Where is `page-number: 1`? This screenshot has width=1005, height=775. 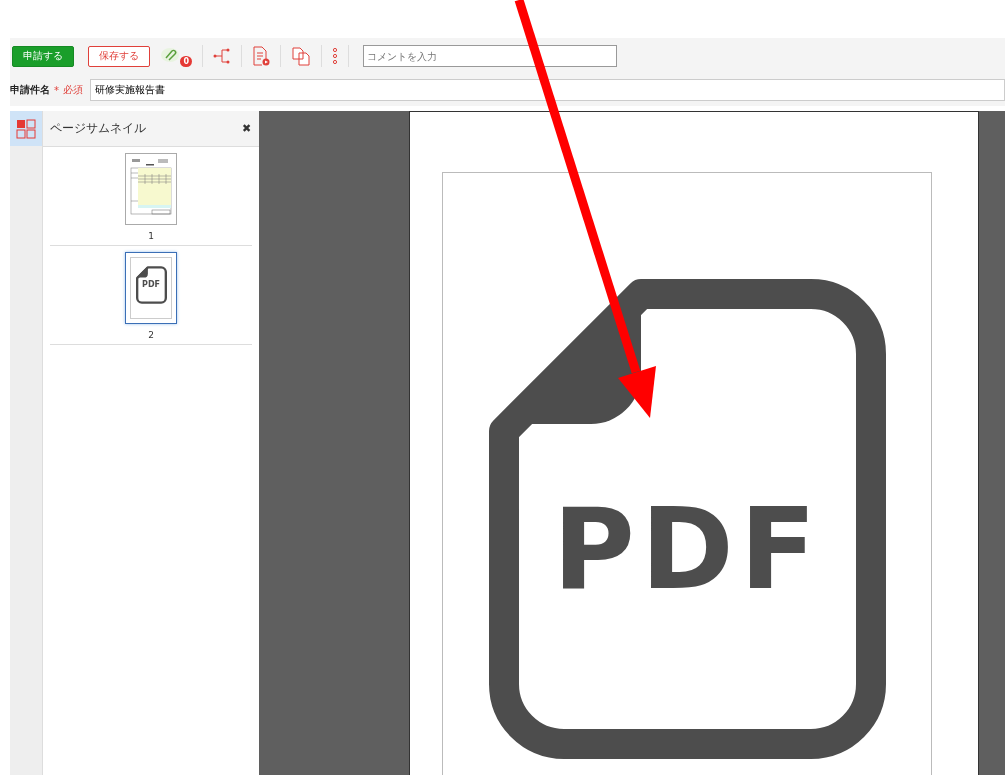 page-number: 1 is located at coordinates (151, 236).